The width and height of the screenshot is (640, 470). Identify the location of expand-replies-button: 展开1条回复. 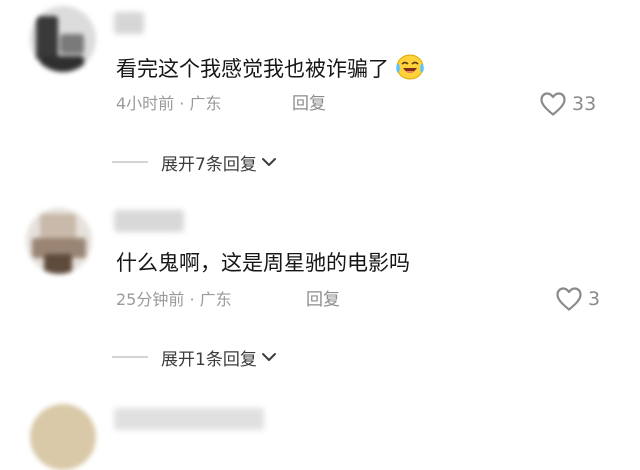
(194, 357).